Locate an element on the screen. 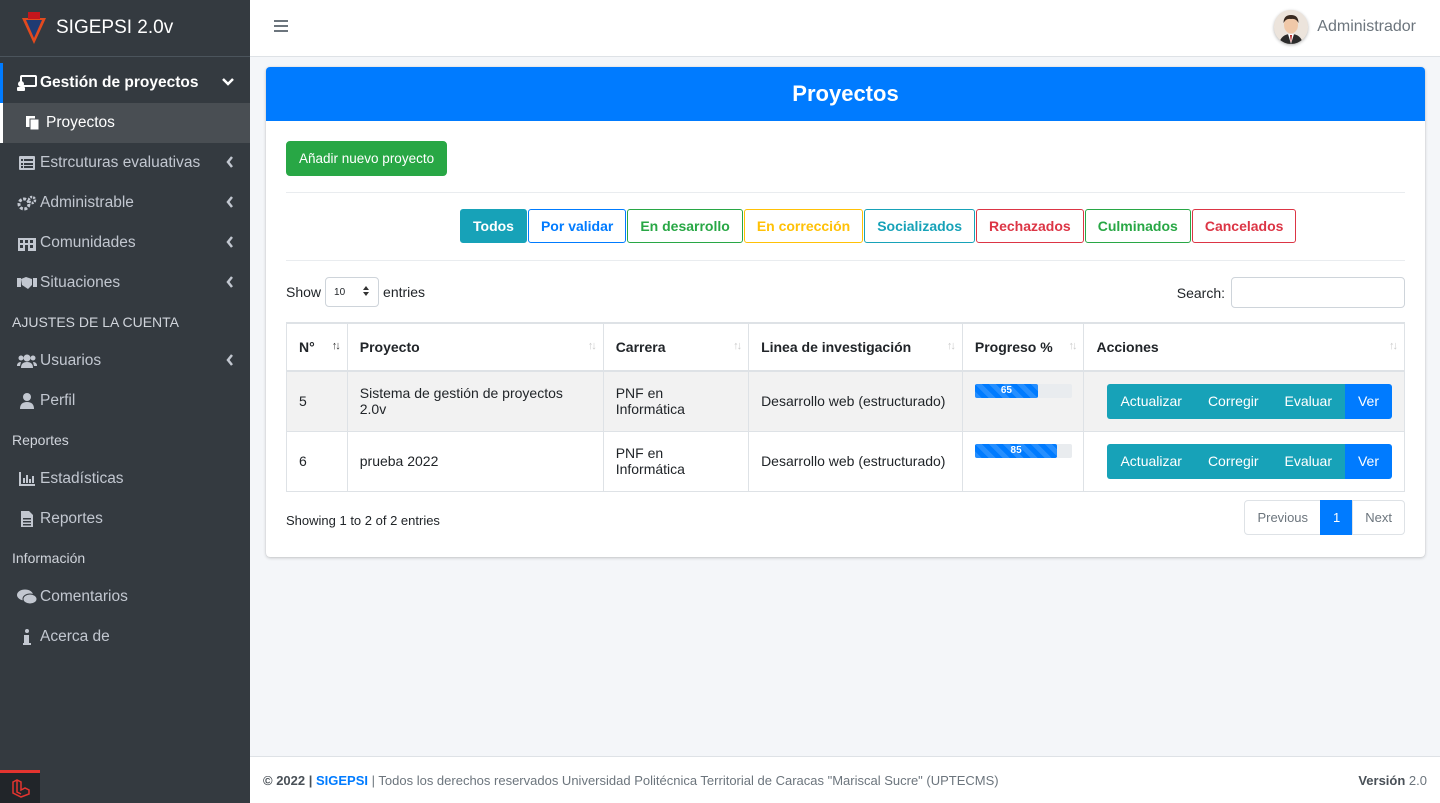  cell-linea: Desarrollo web (estructurado) is located at coordinates (855, 461).